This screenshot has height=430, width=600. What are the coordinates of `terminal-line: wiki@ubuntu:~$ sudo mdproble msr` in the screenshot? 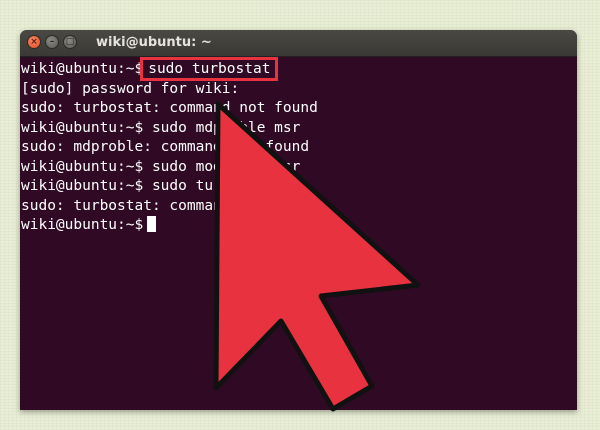 It's located at (161, 127).